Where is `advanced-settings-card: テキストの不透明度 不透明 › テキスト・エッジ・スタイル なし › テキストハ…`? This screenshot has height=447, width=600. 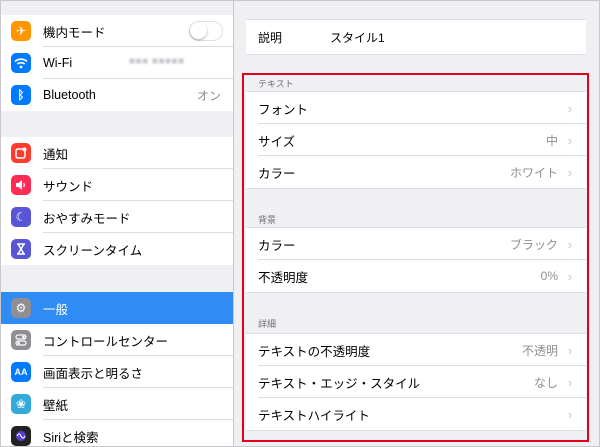 advanced-settings-card: テキストの不透明度 不透明 › テキスト・エッジ・スタイル なし › テキストハ… is located at coordinates (416, 382).